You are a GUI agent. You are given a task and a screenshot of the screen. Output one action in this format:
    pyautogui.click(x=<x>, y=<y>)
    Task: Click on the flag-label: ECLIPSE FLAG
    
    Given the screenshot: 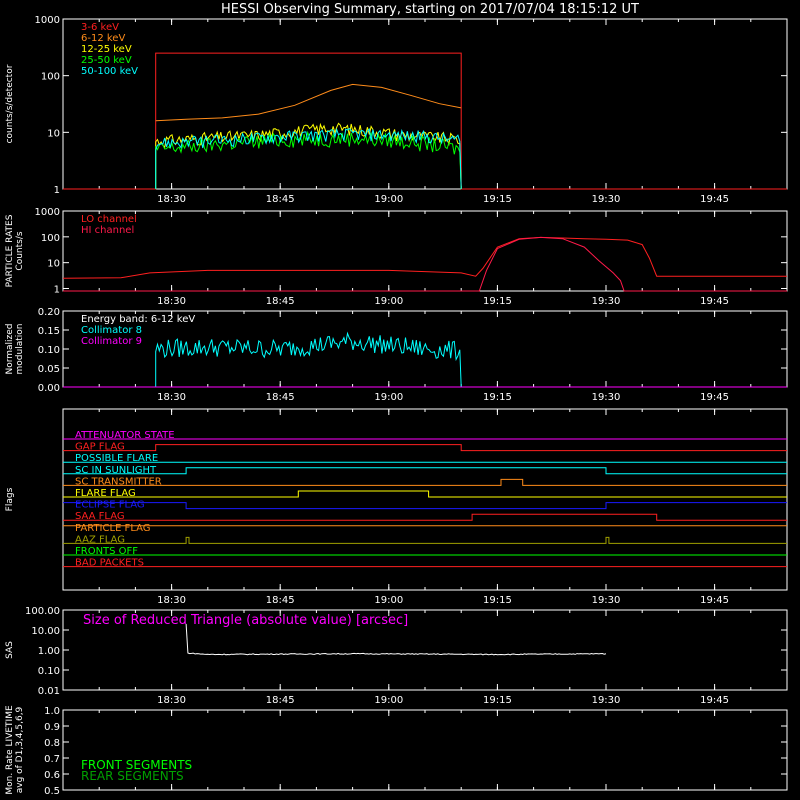 What is the action you would take?
    pyautogui.click(x=110, y=505)
    